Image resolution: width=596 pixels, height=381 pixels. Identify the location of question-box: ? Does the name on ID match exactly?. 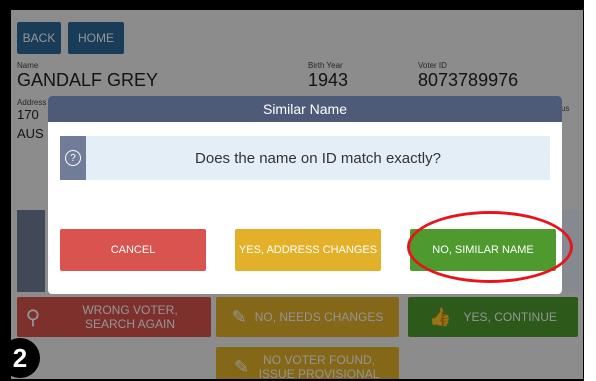
(305, 158).